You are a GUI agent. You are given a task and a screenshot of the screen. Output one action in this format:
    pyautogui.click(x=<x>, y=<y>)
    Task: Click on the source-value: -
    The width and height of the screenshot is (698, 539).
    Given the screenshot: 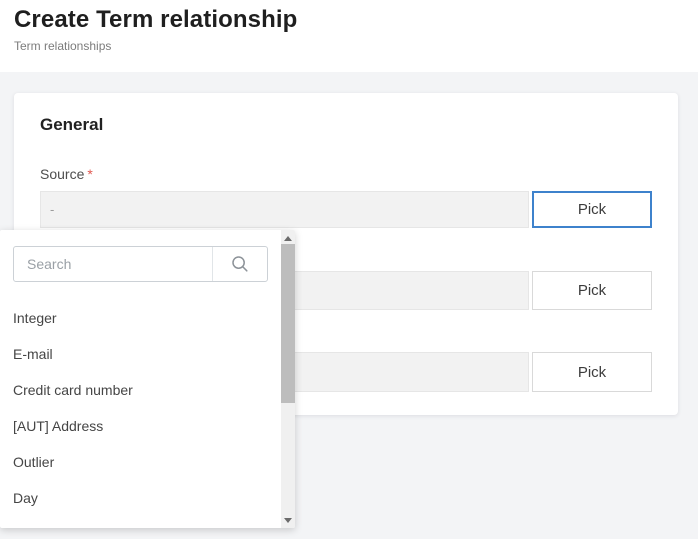 What is the action you would take?
    pyautogui.click(x=52, y=209)
    